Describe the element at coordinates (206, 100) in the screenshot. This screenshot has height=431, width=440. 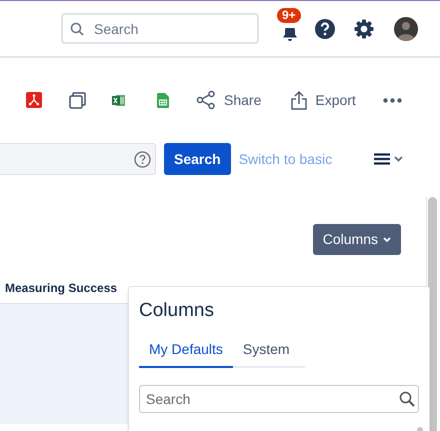
I see `share-icon` at that location.